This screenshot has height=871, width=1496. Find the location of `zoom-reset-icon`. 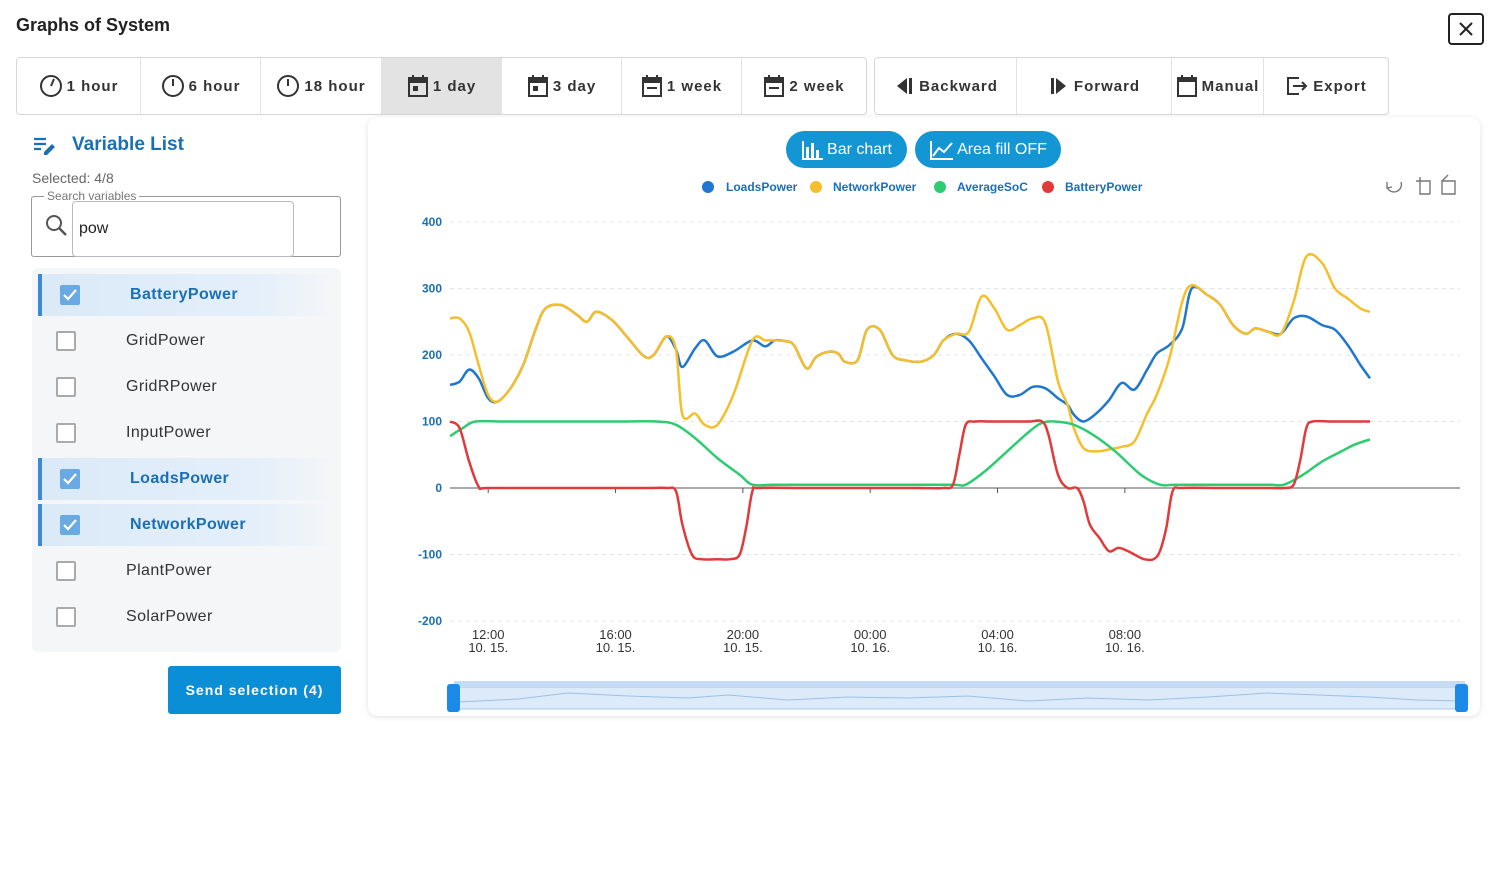

zoom-reset-icon is located at coordinates (1448, 184).